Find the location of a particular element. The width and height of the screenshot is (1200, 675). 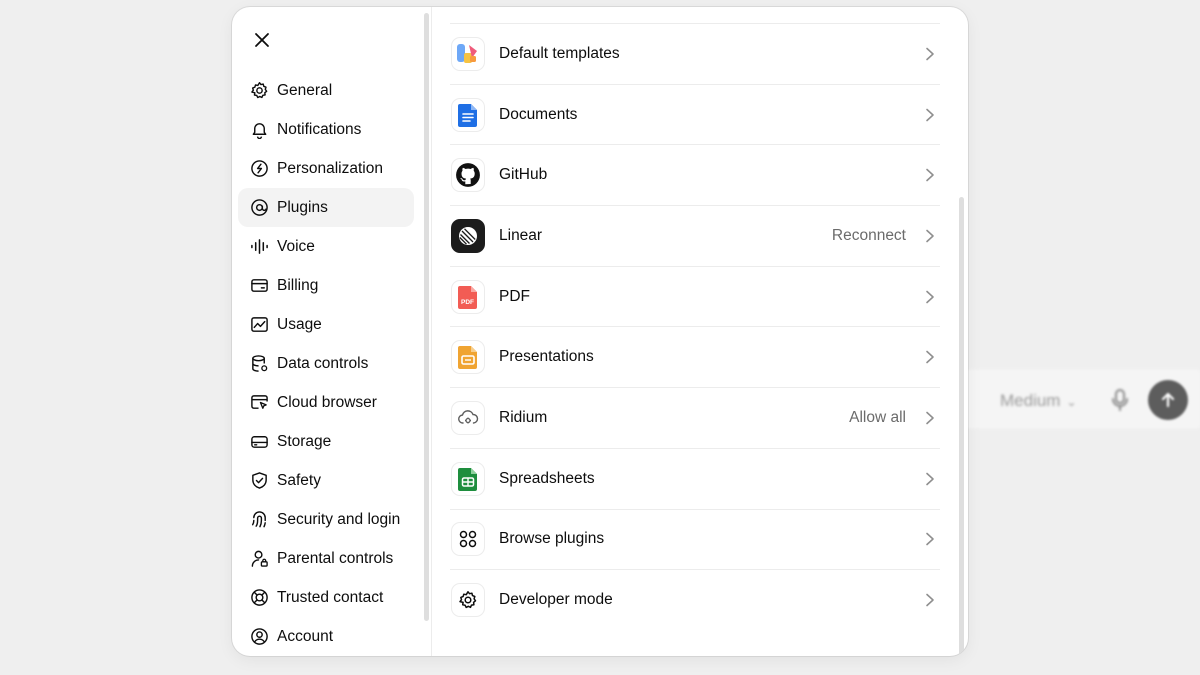

sidebar-item-notifications: Notifications is located at coordinates (326, 129).